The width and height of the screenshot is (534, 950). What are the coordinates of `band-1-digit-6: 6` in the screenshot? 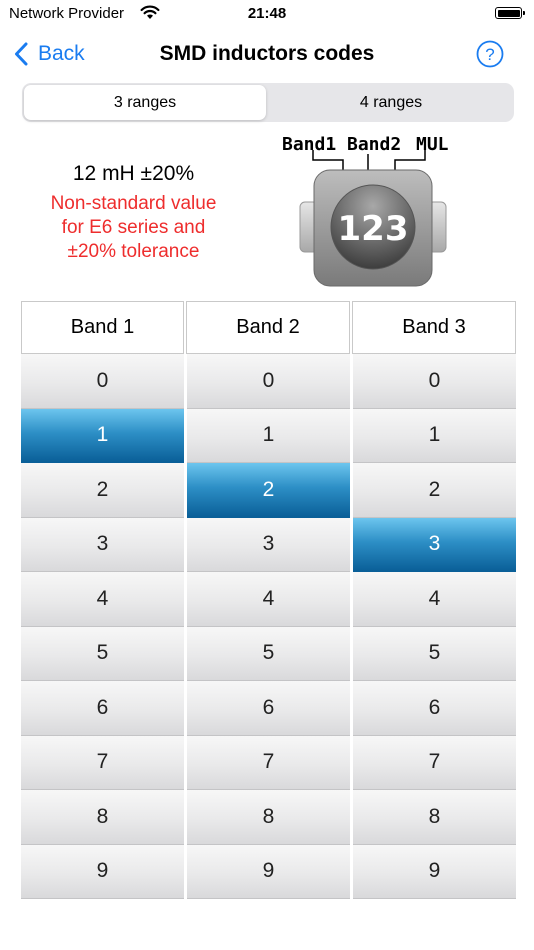 It's located at (102, 708).